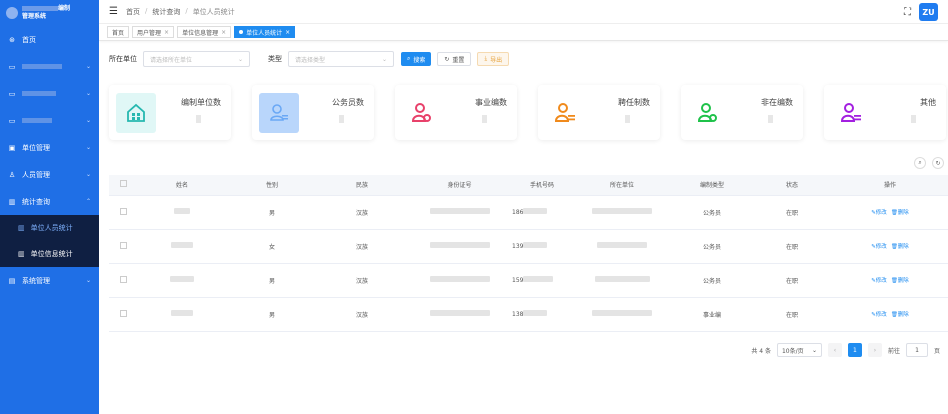  Describe the element at coordinates (928, 12) in the screenshot. I see `avatar: ZU` at that location.